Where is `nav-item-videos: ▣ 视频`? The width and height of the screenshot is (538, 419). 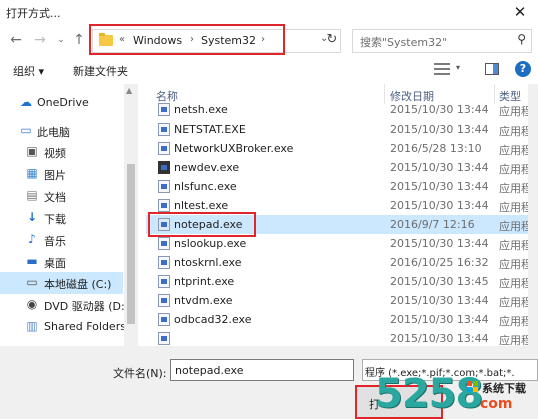
nav-item-videos: ▣ 视频 is located at coordinates (61, 152).